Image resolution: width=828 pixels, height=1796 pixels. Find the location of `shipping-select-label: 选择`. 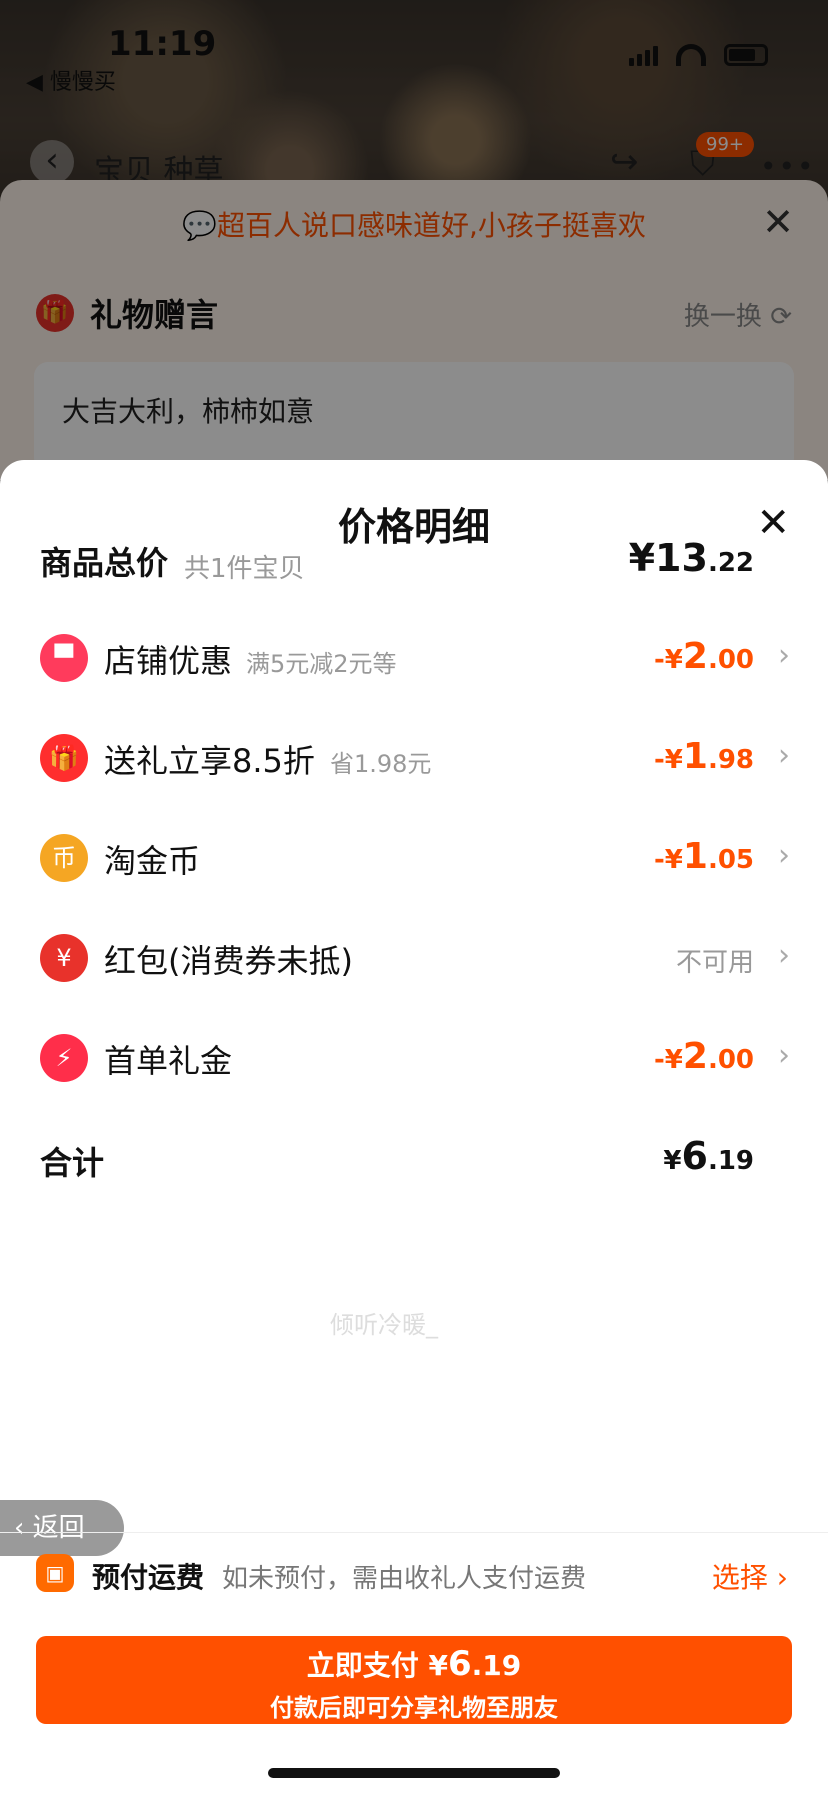

shipping-select-label: 选择 is located at coordinates (739, 1577).